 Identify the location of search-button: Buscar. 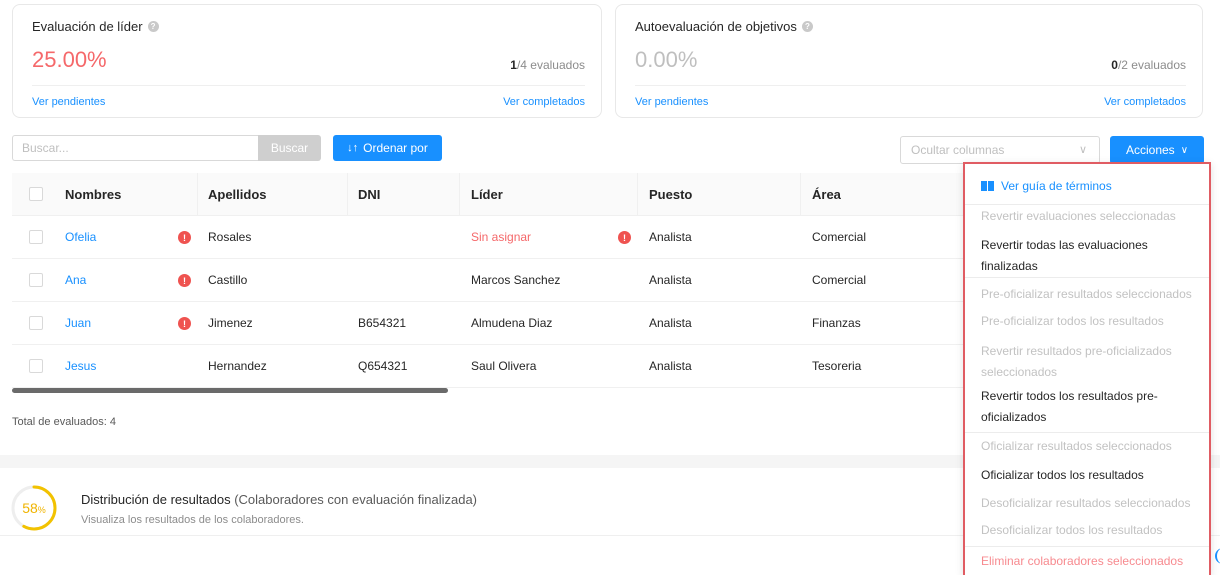
(289, 148).